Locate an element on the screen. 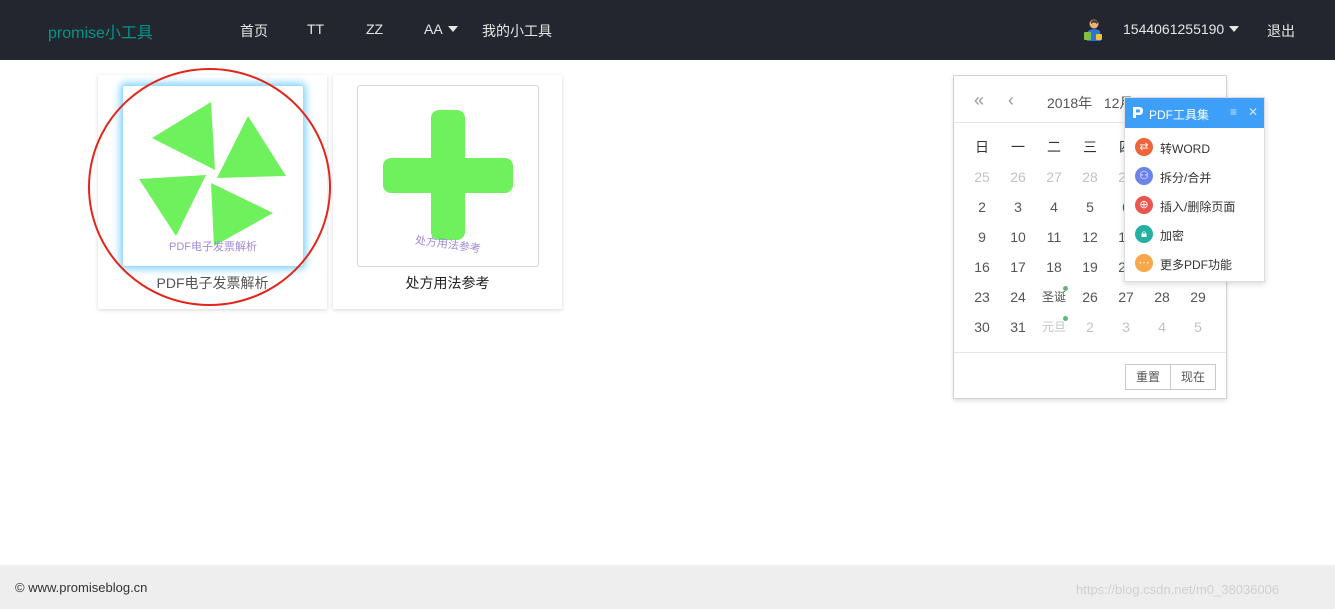 The image size is (1335, 609). calendar-day: 19 is located at coordinates (1090, 267).